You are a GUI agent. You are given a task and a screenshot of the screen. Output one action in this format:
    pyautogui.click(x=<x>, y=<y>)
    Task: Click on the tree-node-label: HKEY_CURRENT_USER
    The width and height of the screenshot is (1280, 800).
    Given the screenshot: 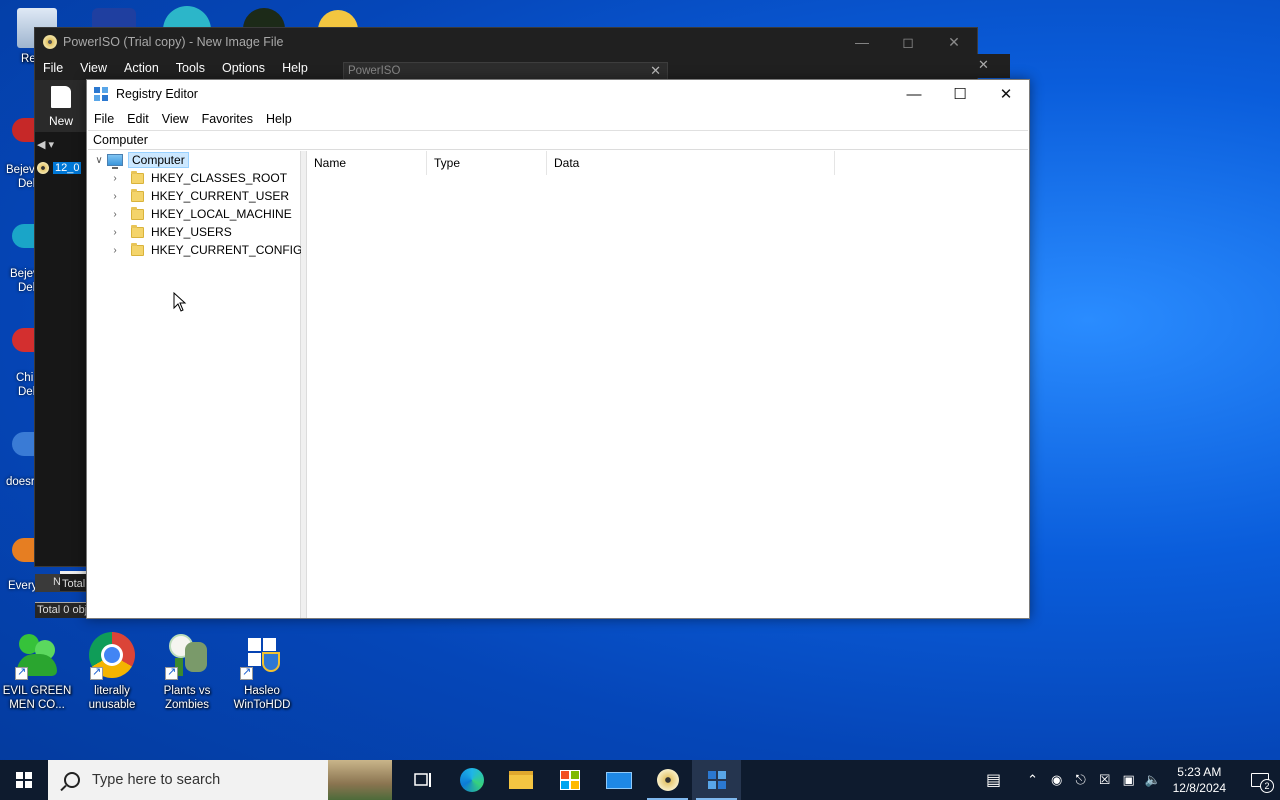 What is the action you would take?
    pyautogui.click(x=220, y=196)
    